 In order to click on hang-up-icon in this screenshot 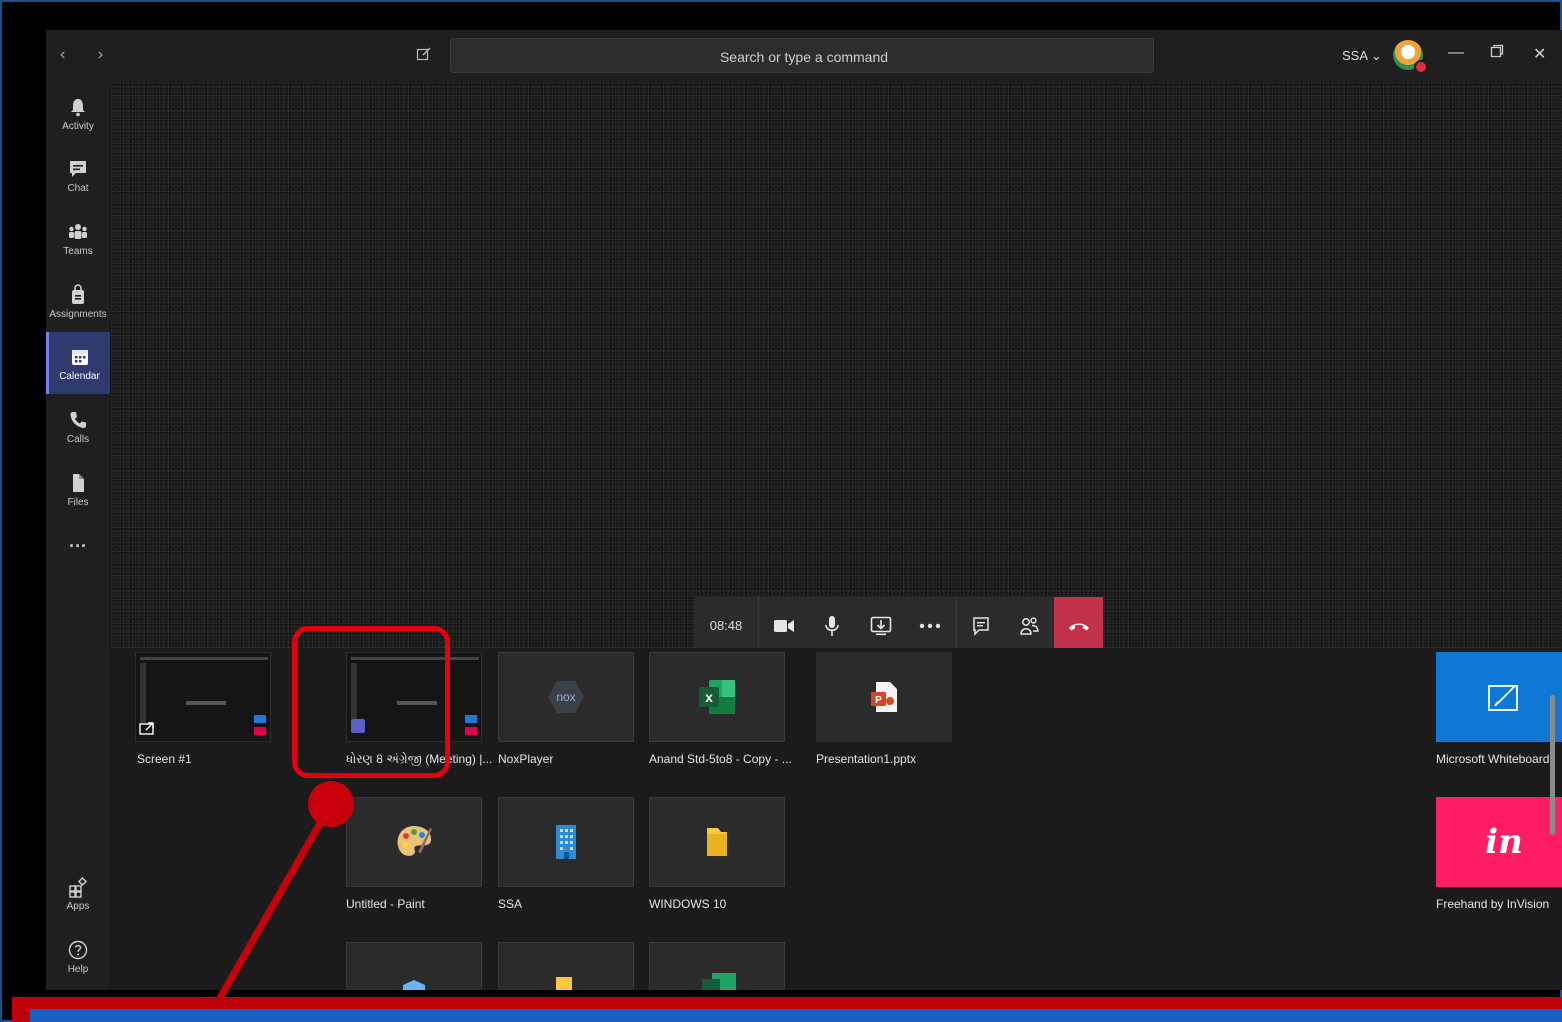, I will do `click(1078, 627)`.